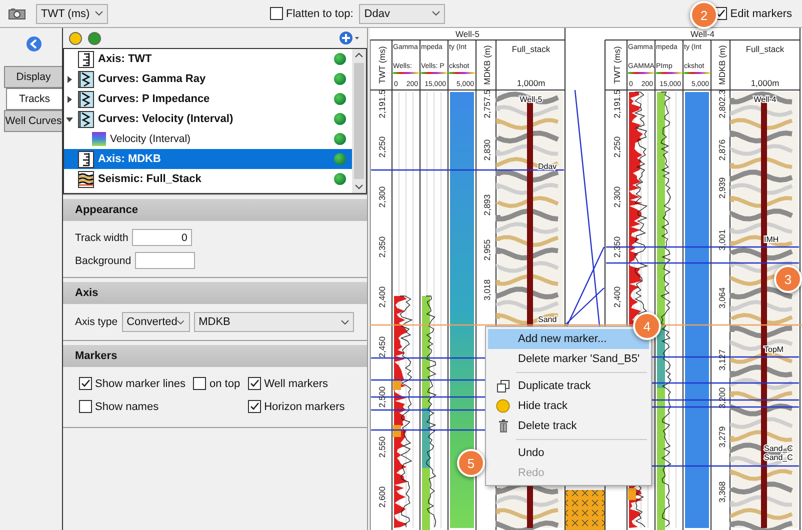 This screenshot has width=802, height=530. What do you see at coordinates (86, 119) in the screenshot?
I see `curve-track-icon` at bounding box center [86, 119].